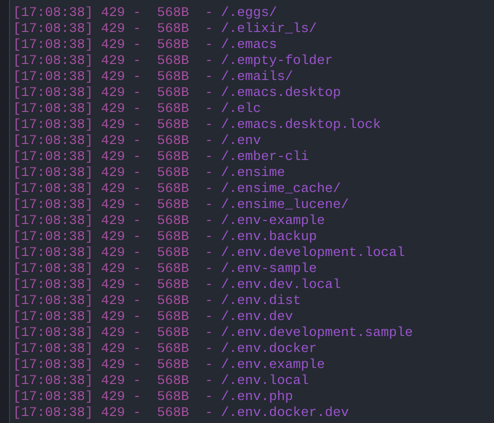 The width and height of the screenshot is (494, 423). Describe the element at coordinates (153, 398) in the screenshot. I see `log-line: [17:08:38] 429 - 568B - /.env.php` at that location.